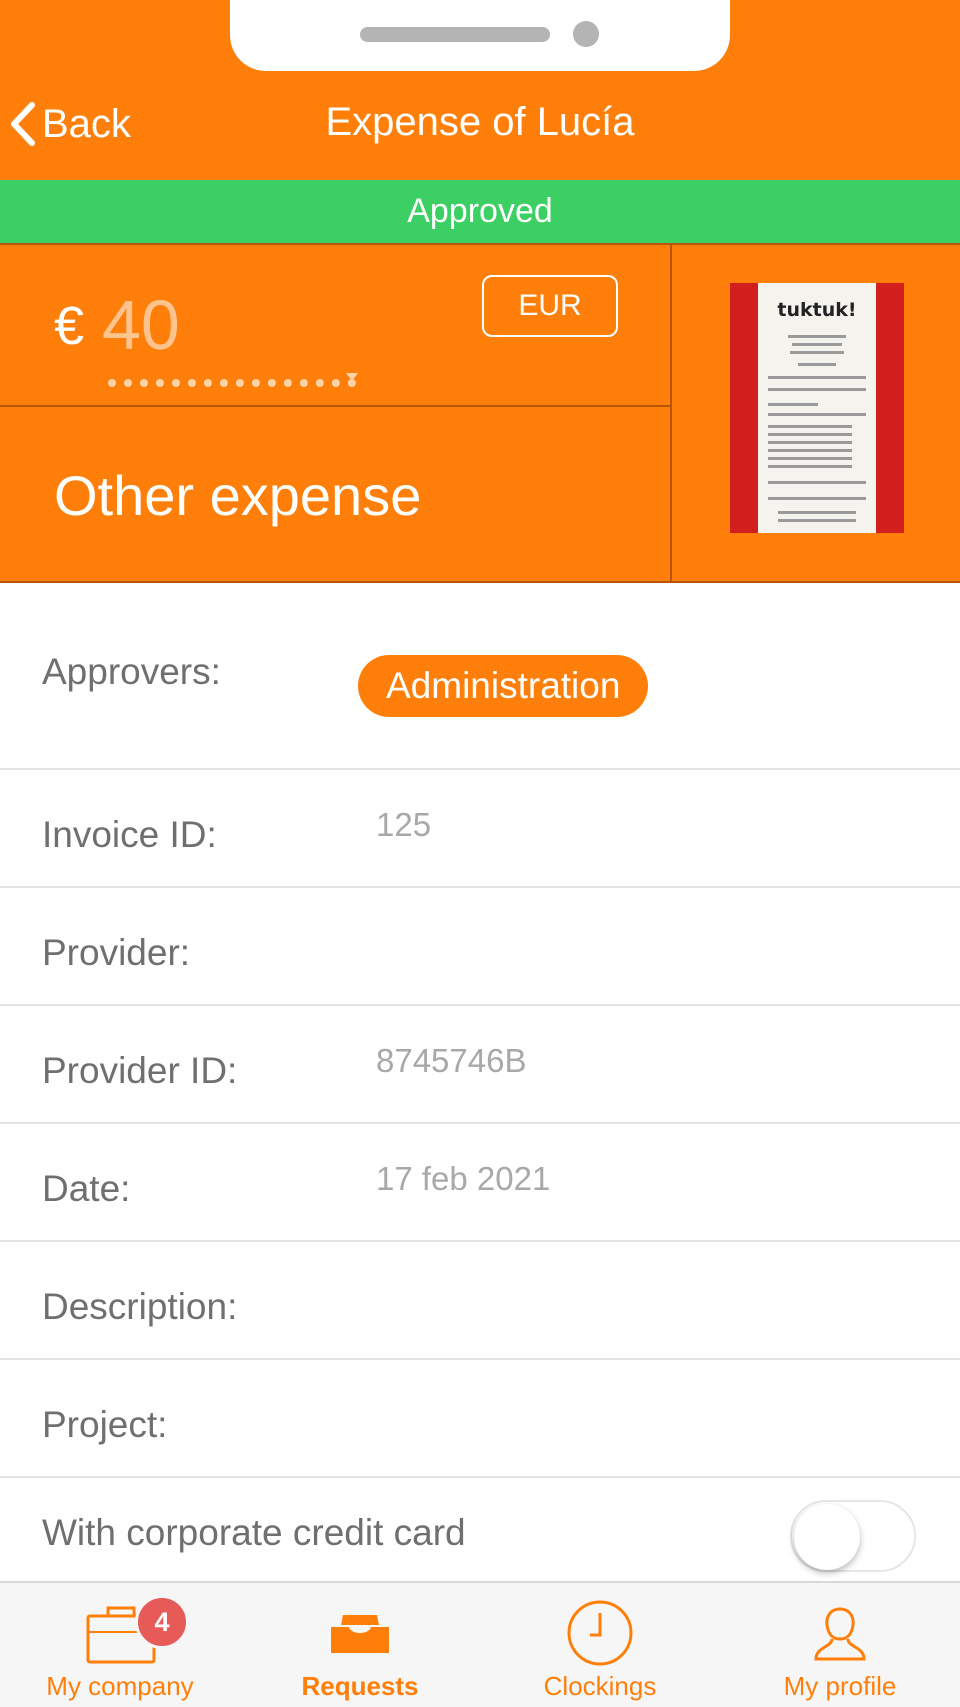  What do you see at coordinates (480, 122) in the screenshot?
I see `page-title: Expense of Lucía` at bounding box center [480, 122].